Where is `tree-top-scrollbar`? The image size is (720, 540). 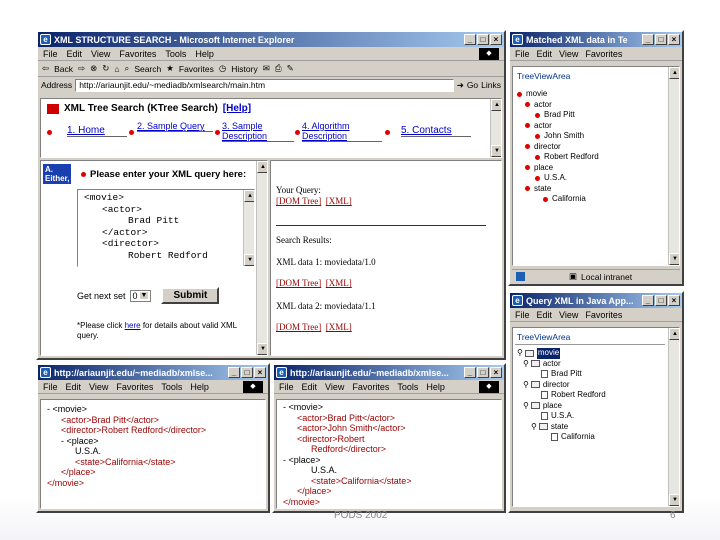
tree-top-scrollbar is located at coordinates (673, 166).